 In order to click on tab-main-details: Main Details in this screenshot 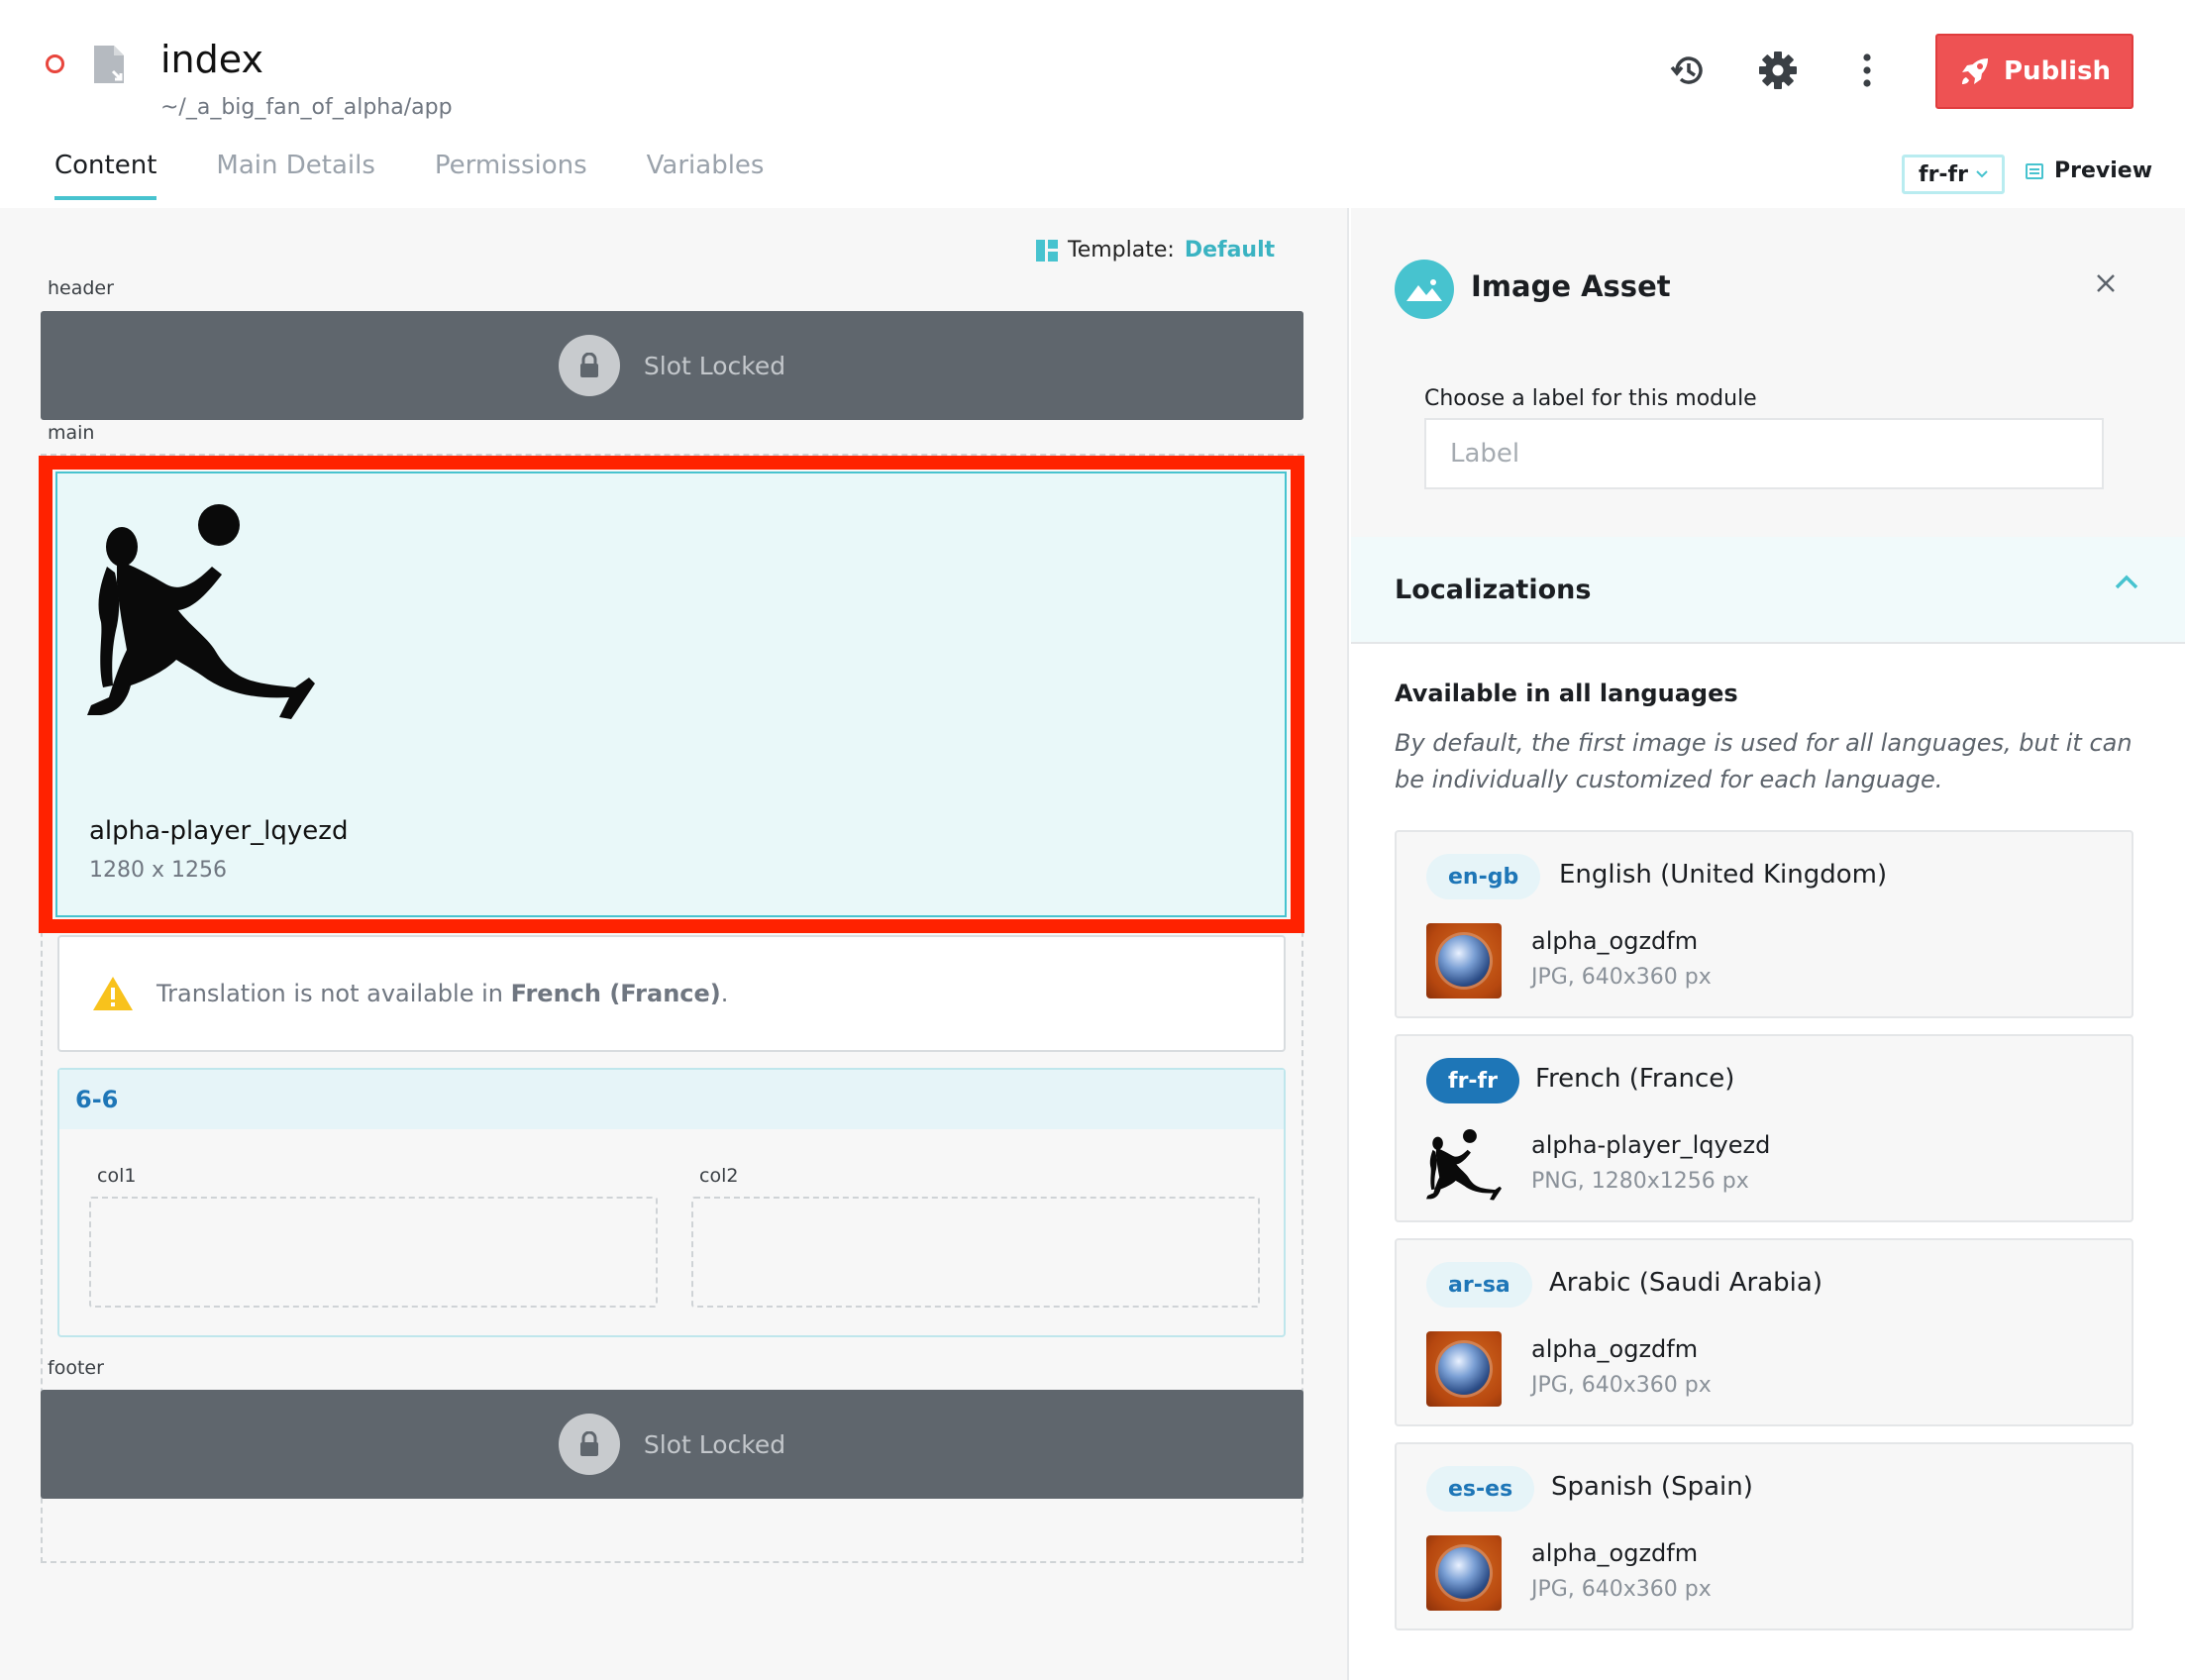, I will do `click(295, 175)`.